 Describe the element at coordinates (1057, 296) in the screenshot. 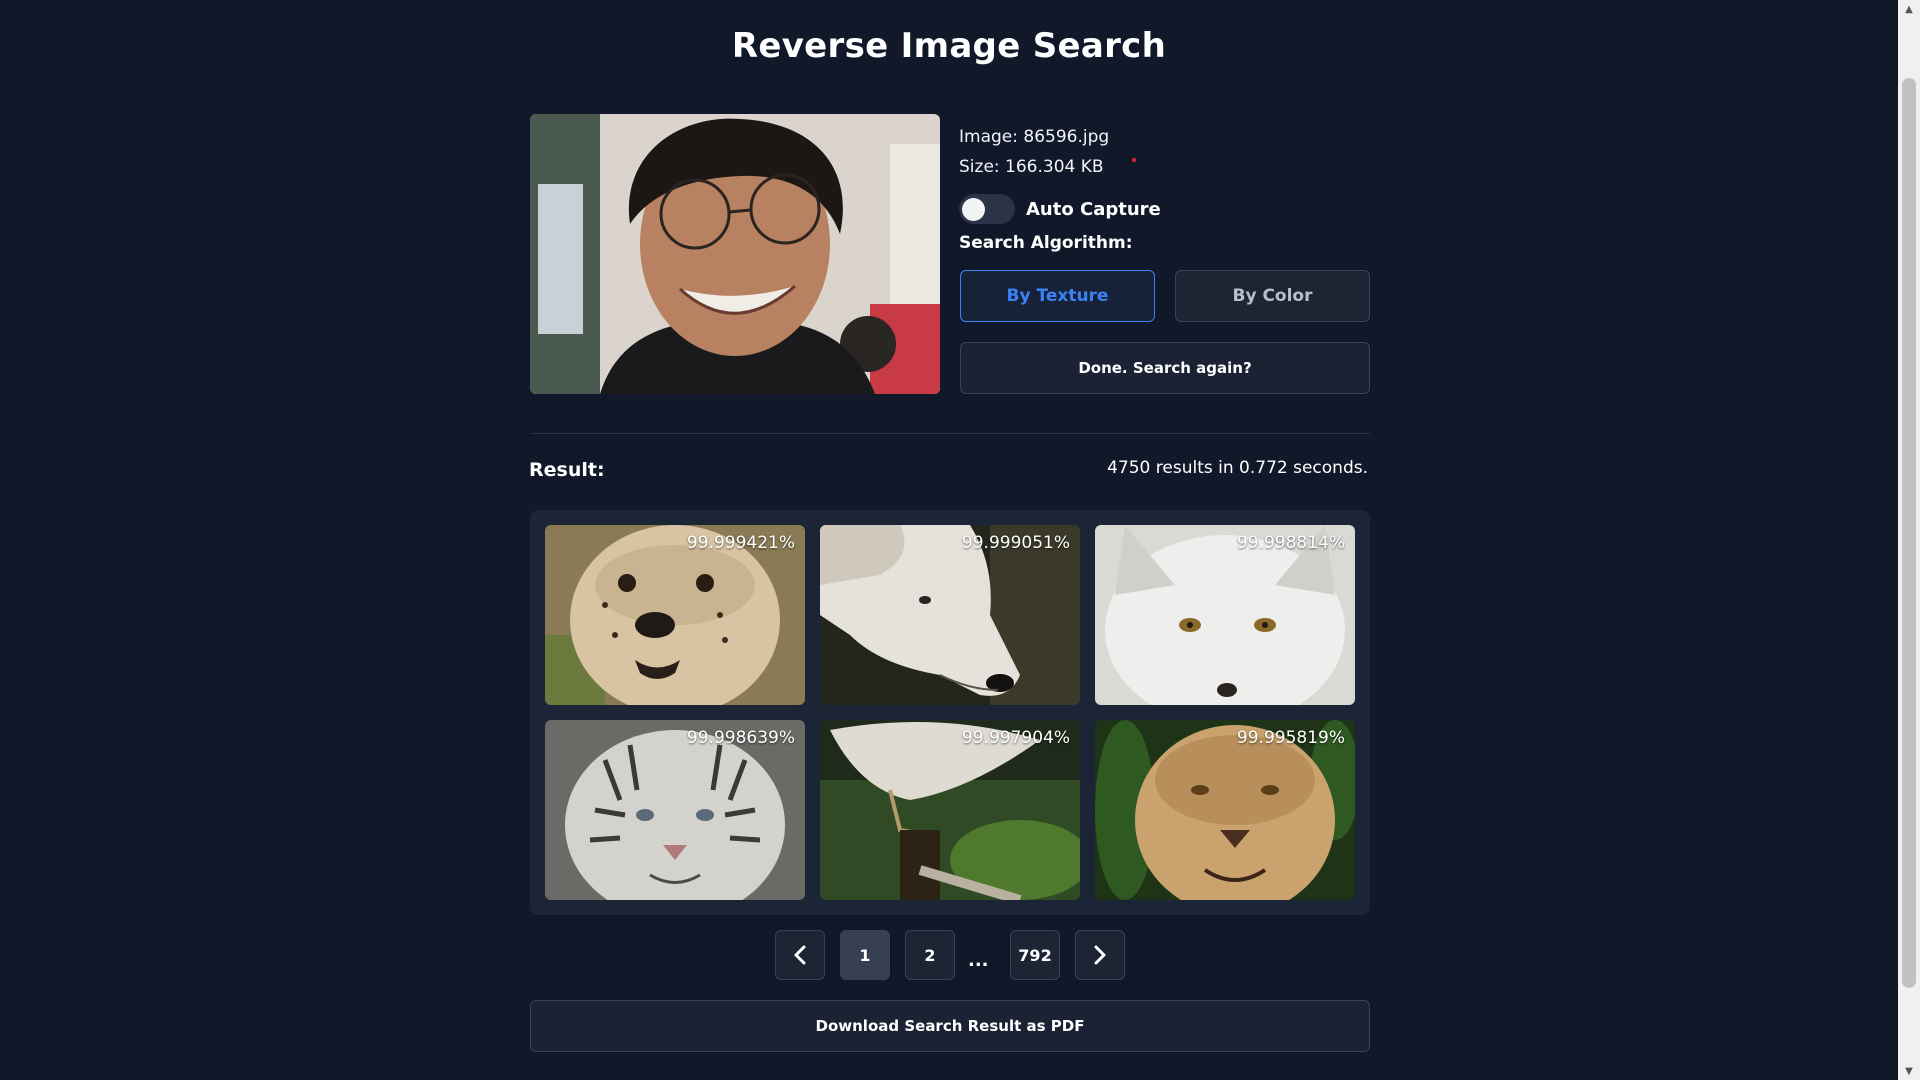

I see `by-texture-button: By Texture` at that location.